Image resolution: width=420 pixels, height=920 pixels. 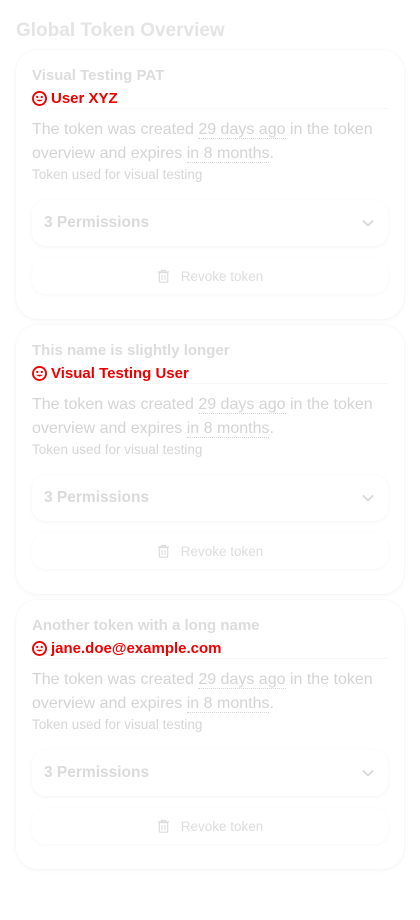 I want to click on token-name: Another token with a long name, so click(x=146, y=625).